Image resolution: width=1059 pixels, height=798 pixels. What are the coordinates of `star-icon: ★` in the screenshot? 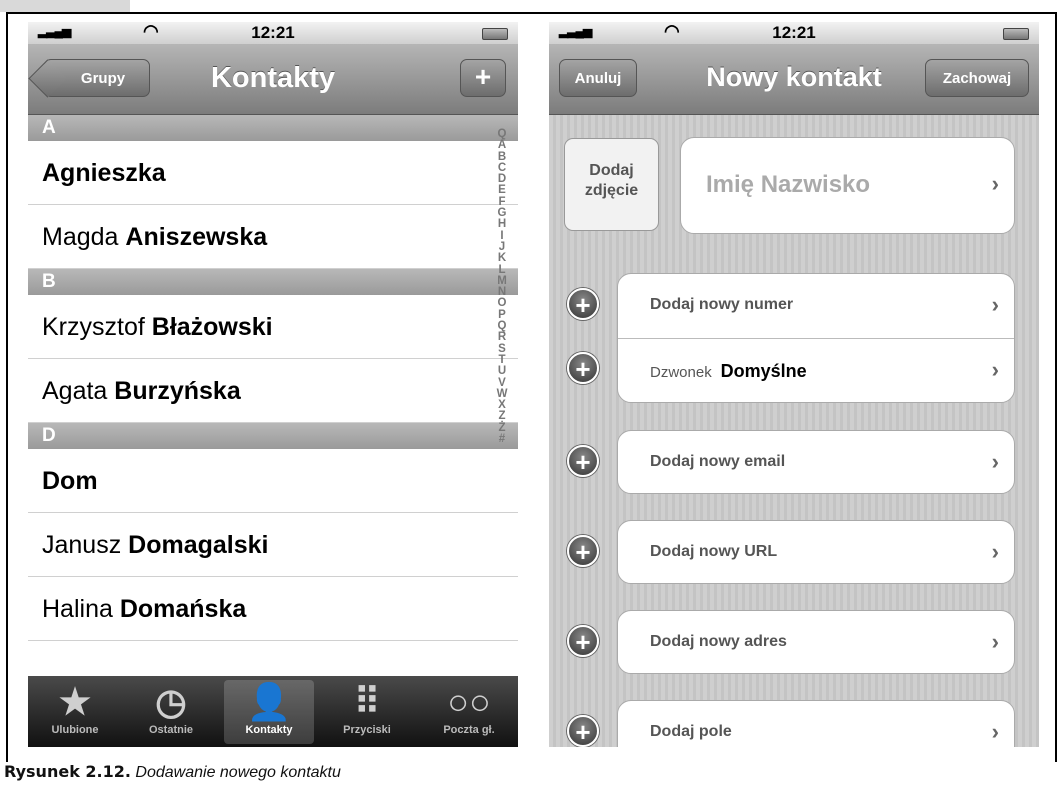 It's located at (75, 701).